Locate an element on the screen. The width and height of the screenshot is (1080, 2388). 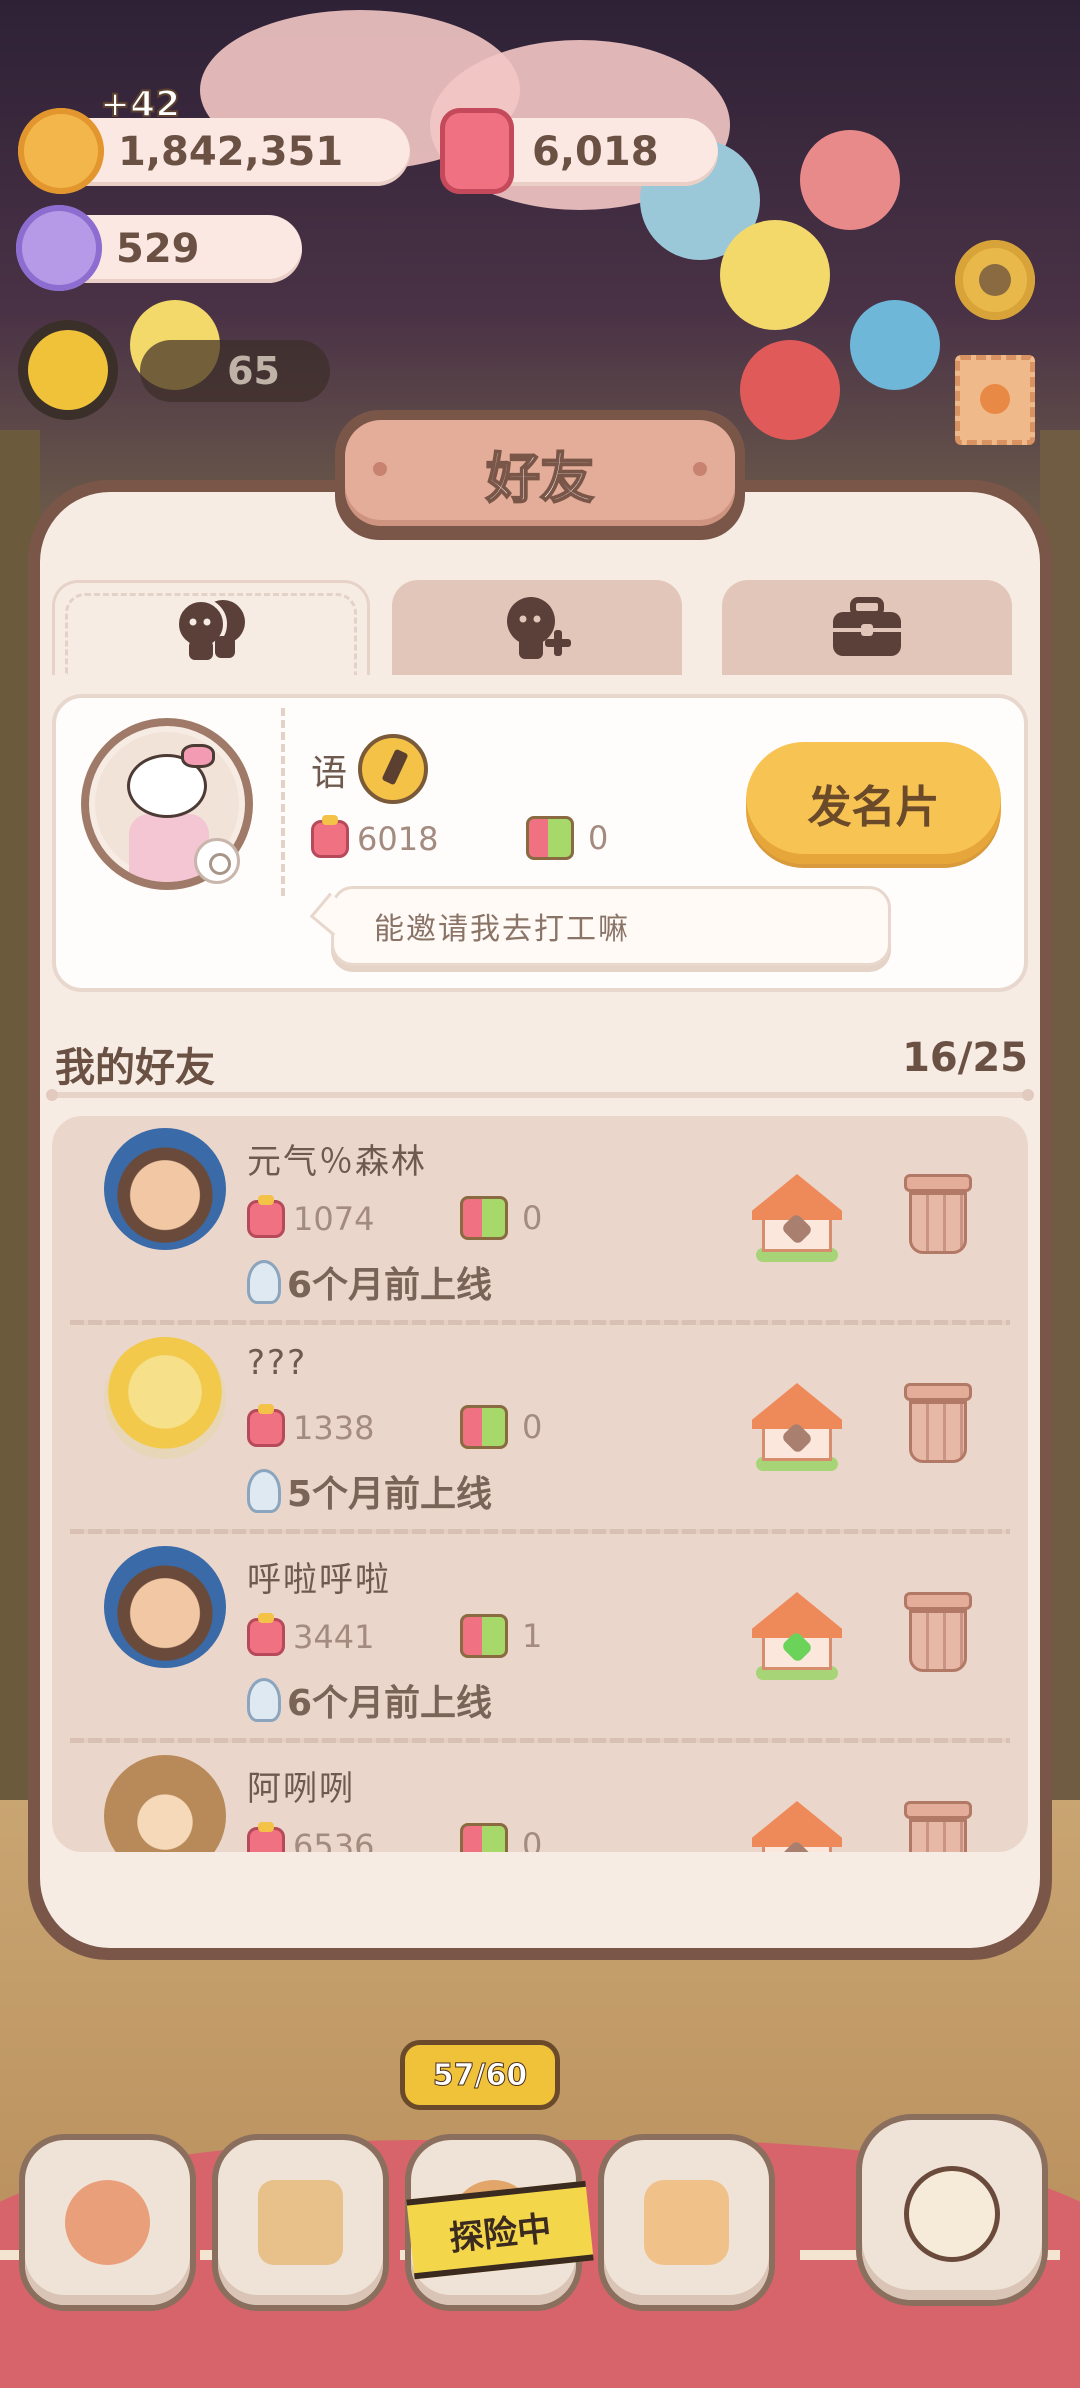
status-message: 能邀请我去打工嘛 is located at coordinates (502, 929).